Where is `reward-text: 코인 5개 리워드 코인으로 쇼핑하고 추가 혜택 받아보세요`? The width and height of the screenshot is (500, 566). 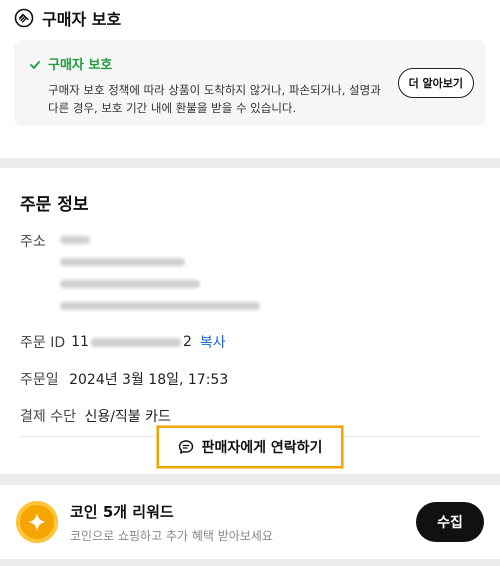
reward-text: 코인 5개 리워드 코인으로 쇼핑하고 추가 혜택 받아보세요 is located at coordinates (237, 522).